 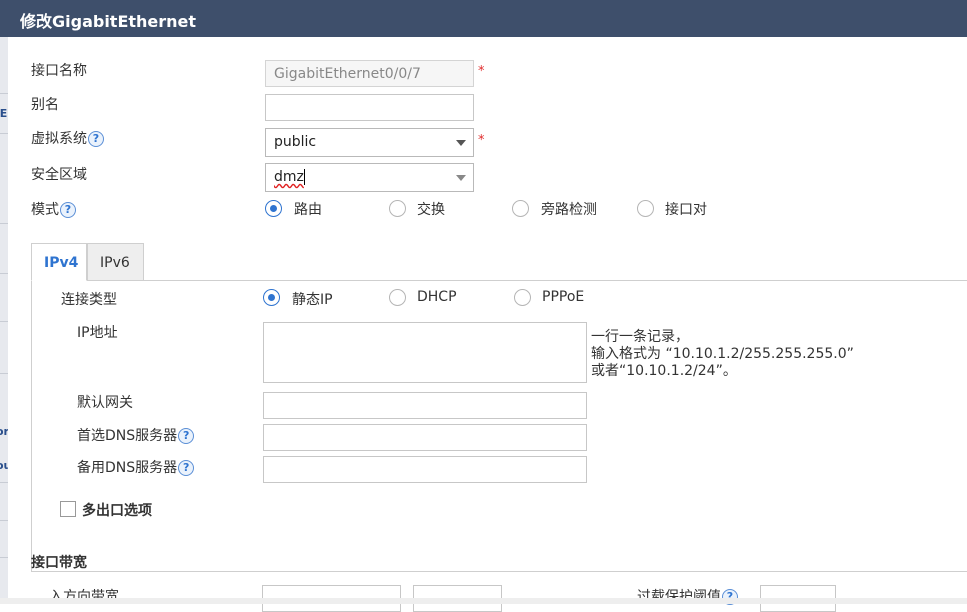 I want to click on window-bottom-edge, so click(x=483, y=601).